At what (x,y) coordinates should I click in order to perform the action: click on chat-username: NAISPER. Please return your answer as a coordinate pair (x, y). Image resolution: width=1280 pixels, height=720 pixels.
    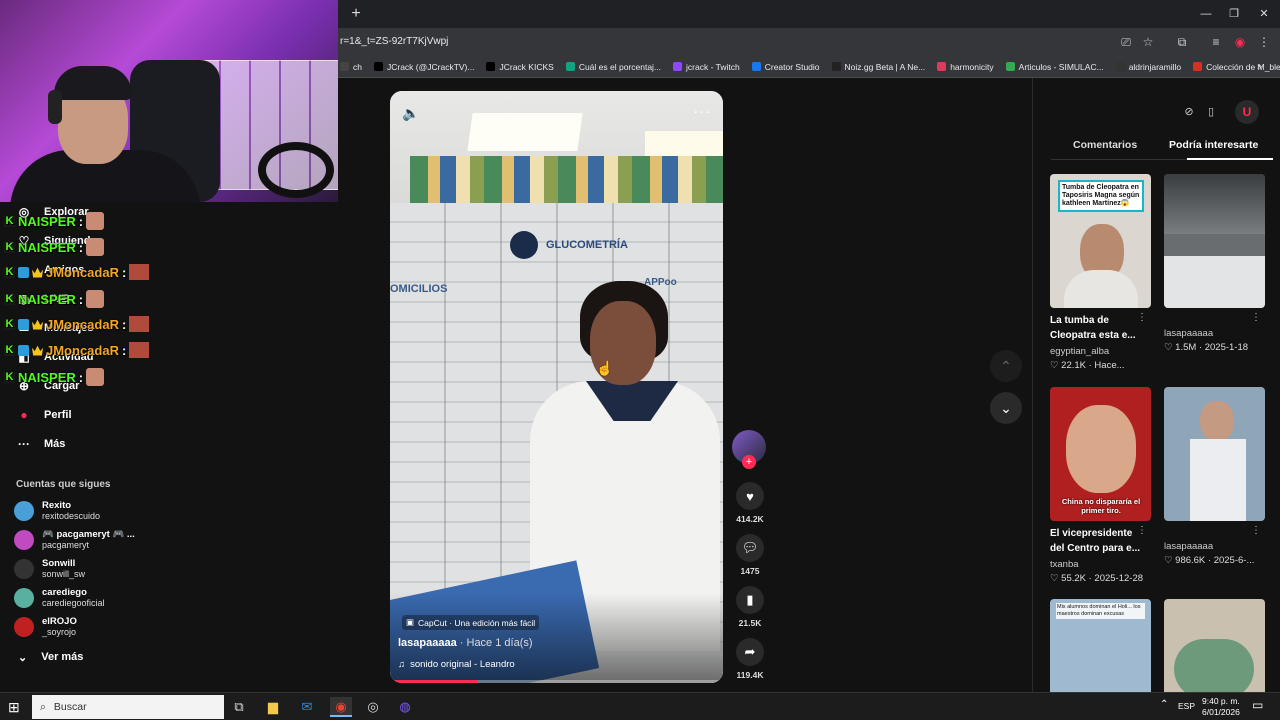
    Looking at the image, I should click on (47, 299).